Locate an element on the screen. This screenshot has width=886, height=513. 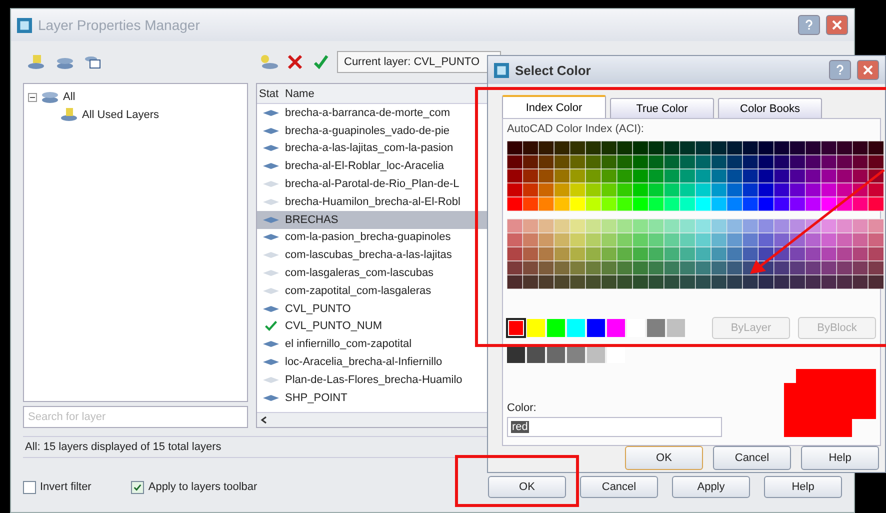
tree-item: All Used Layers is located at coordinates (121, 115).